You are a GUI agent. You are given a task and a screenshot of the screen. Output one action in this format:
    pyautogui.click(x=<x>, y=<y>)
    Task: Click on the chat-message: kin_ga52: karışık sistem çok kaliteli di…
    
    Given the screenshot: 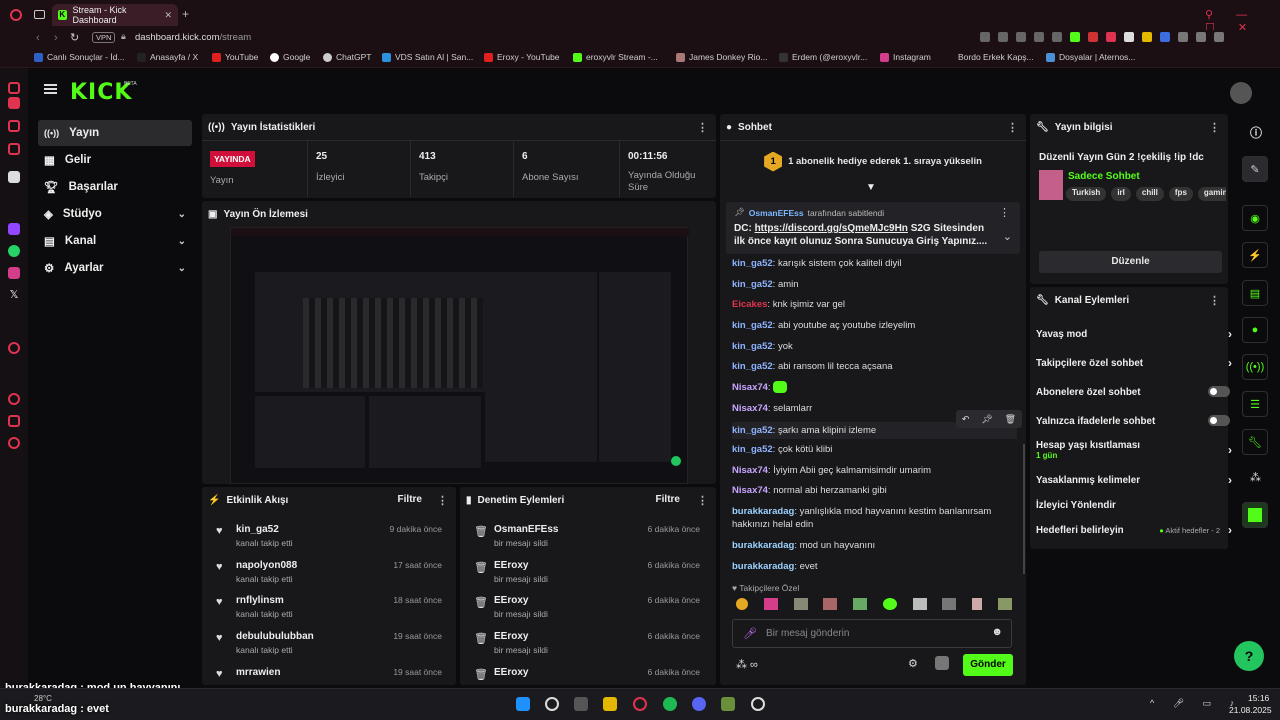 What is the action you would take?
    pyautogui.click(x=874, y=263)
    